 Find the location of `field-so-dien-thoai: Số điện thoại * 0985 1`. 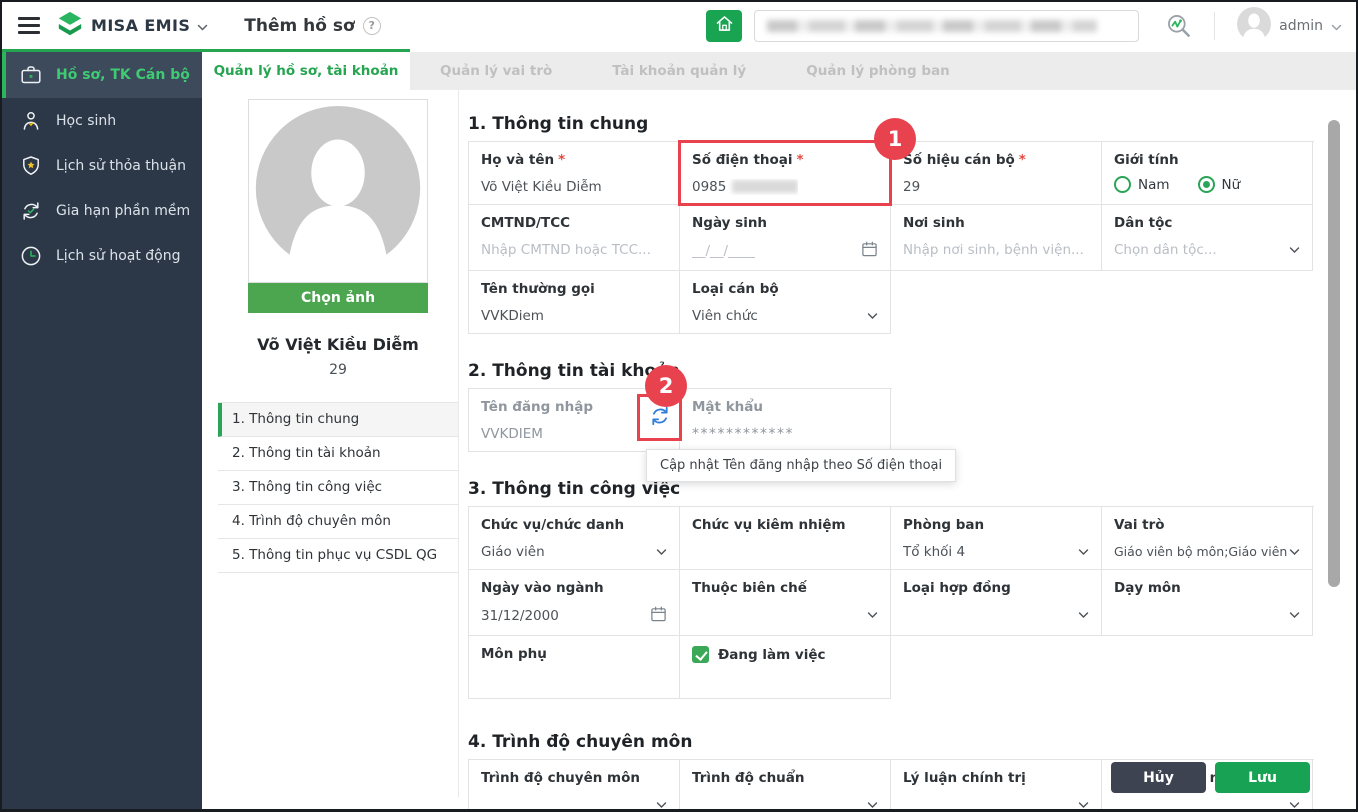

field-so-dien-thoai: Số điện thoại * 0985 1 is located at coordinates (797, 162).